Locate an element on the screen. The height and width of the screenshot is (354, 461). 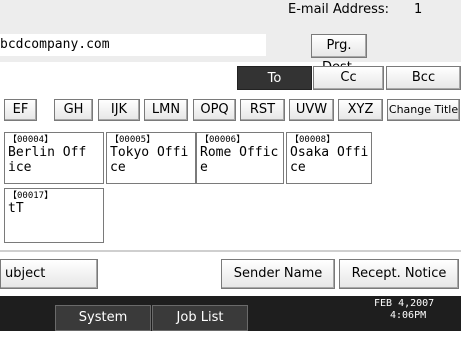
card-id: 【00005】 is located at coordinates (133, 140).